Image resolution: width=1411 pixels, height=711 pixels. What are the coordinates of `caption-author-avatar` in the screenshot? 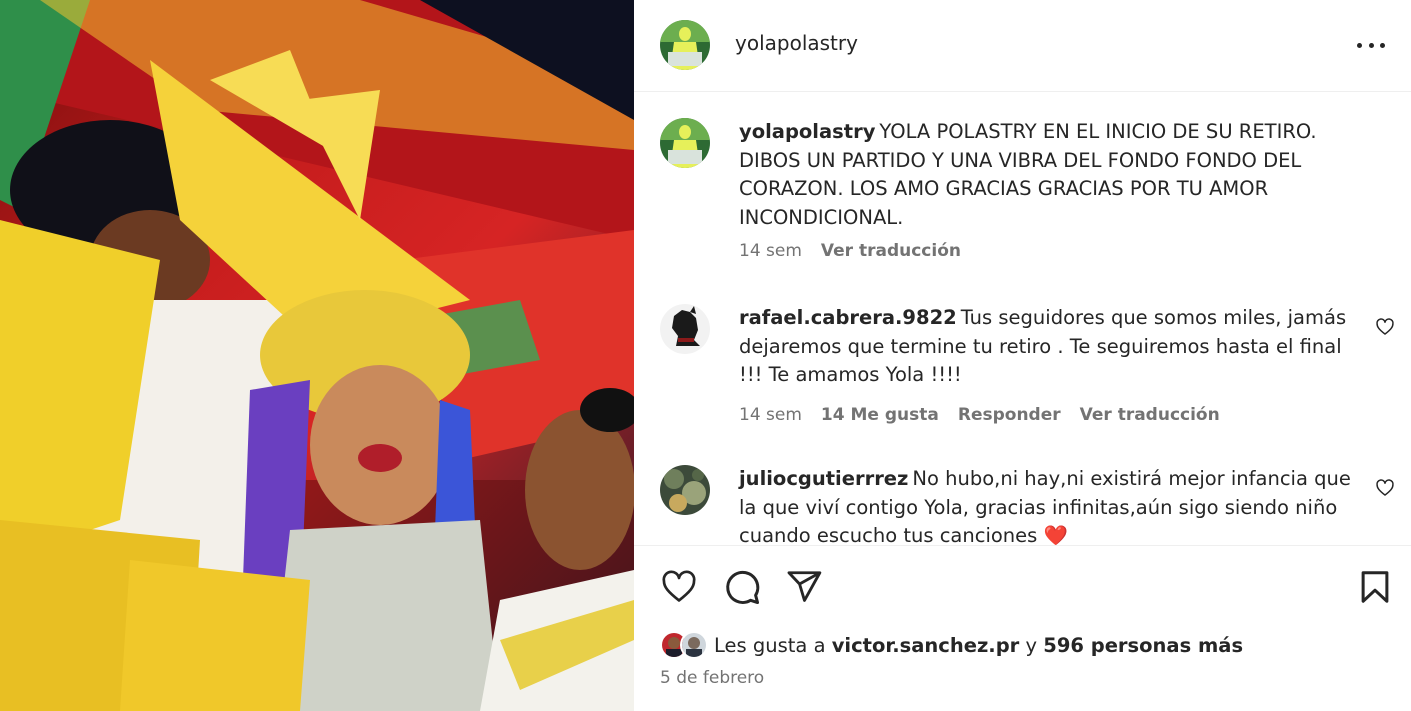 It's located at (685, 143).